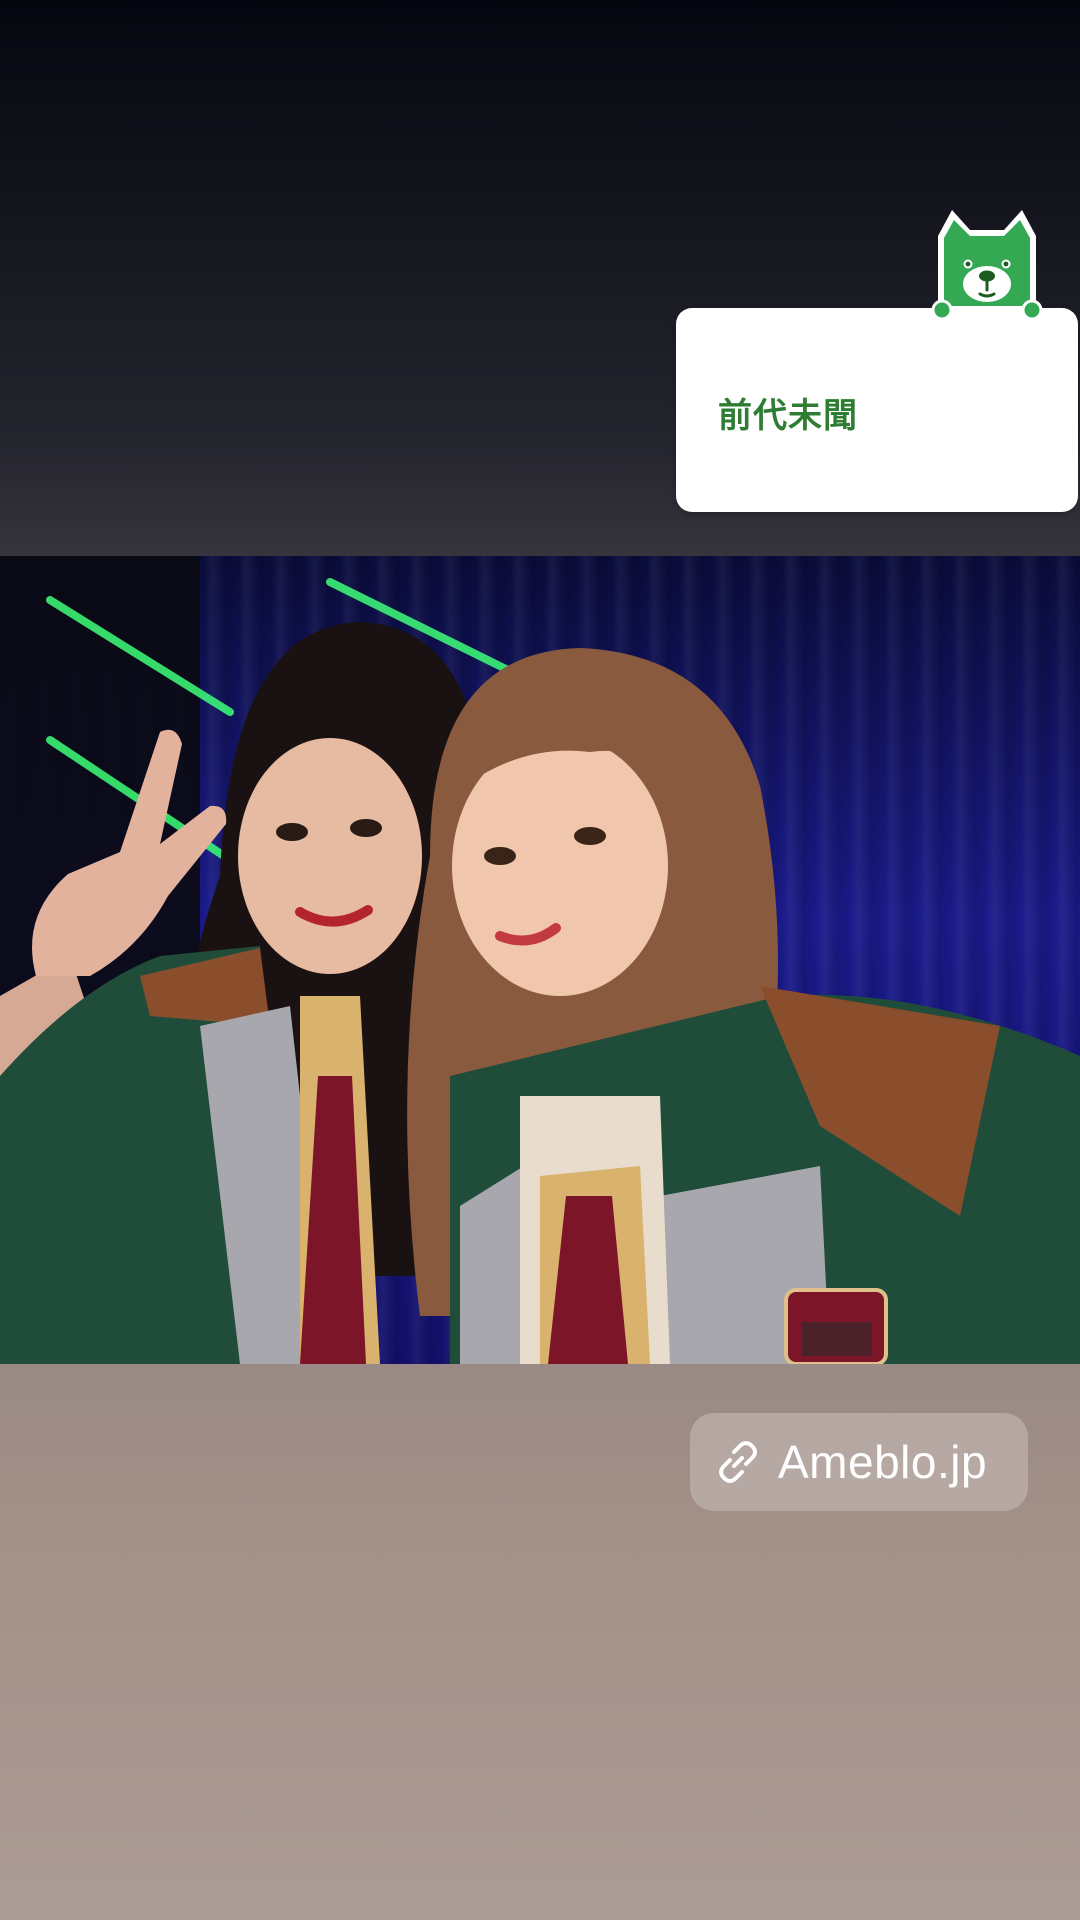 Image resolution: width=1080 pixels, height=1920 pixels. I want to click on link-sticker: Ameblo.jp, so click(859, 1462).